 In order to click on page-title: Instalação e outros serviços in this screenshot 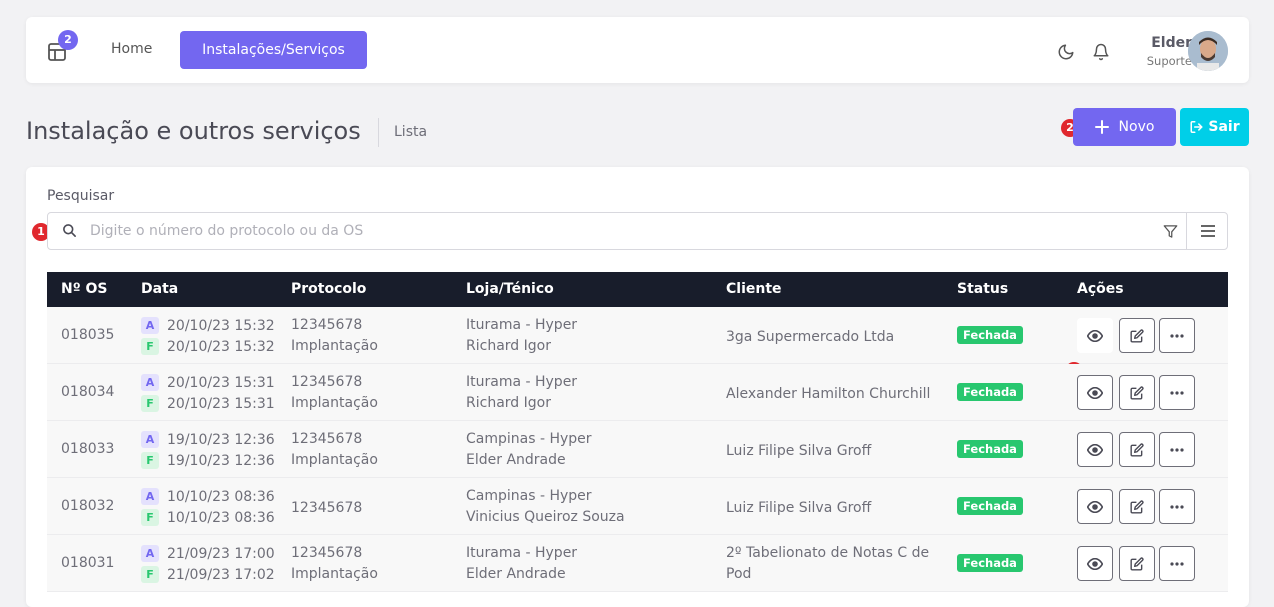, I will do `click(193, 131)`.